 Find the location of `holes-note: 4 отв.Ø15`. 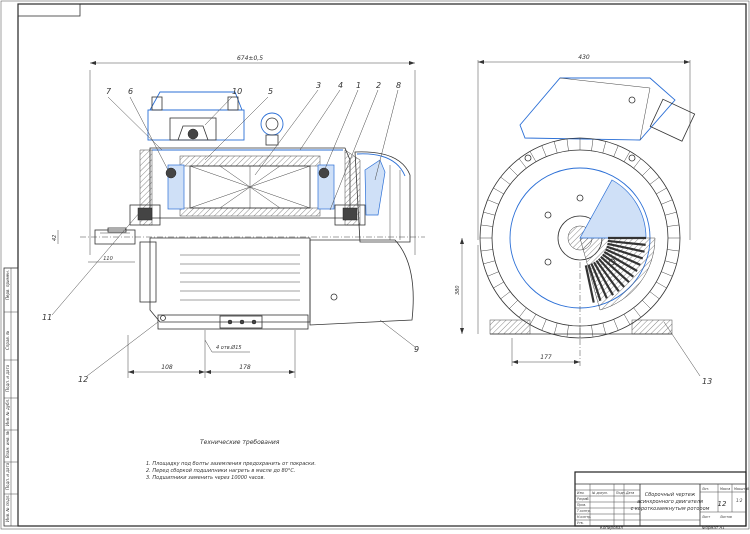

holes-note: 4 отв.Ø15 is located at coordinates (229, 347).